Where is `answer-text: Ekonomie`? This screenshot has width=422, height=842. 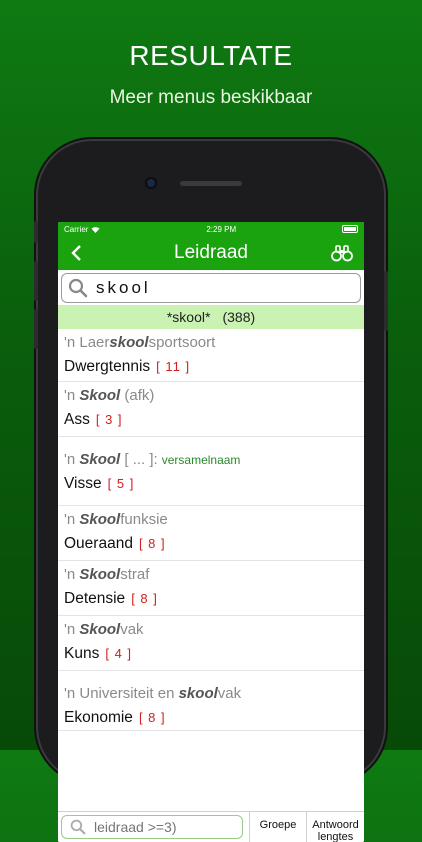 answer-text: Ekonomie is located at coordinates (98, 717).